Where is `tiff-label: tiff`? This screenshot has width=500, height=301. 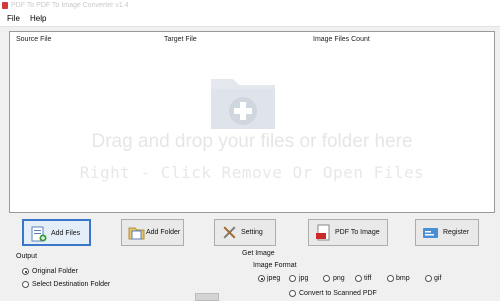
tiff-label: tiff is located at coordinates (368, 278).